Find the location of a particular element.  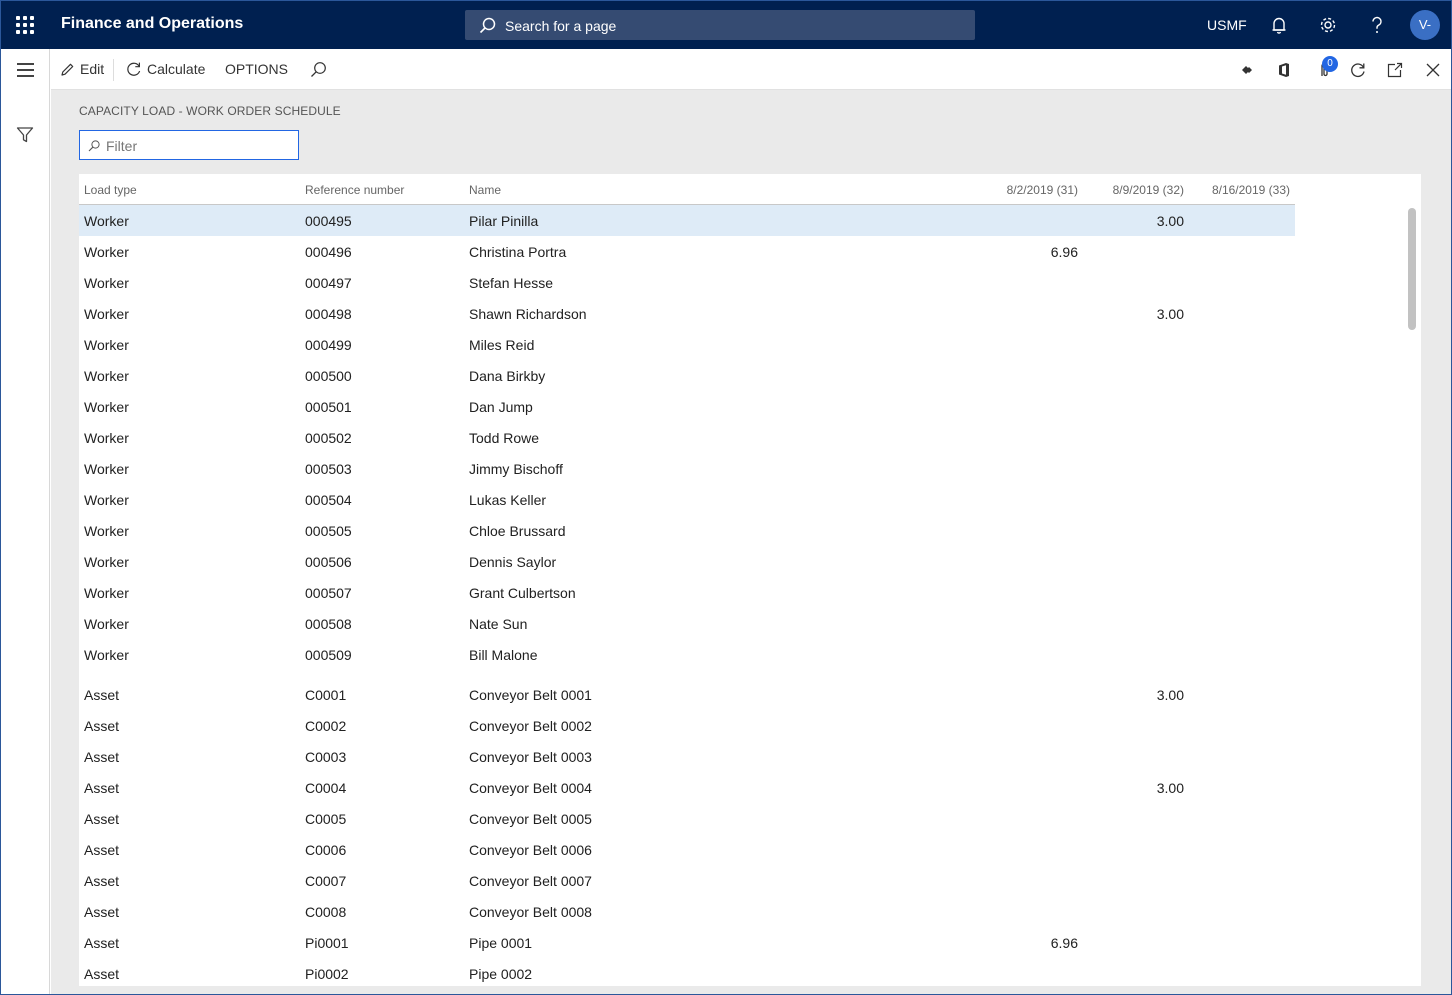

calculate-button: Calculate is located at coordinates (165, 69).